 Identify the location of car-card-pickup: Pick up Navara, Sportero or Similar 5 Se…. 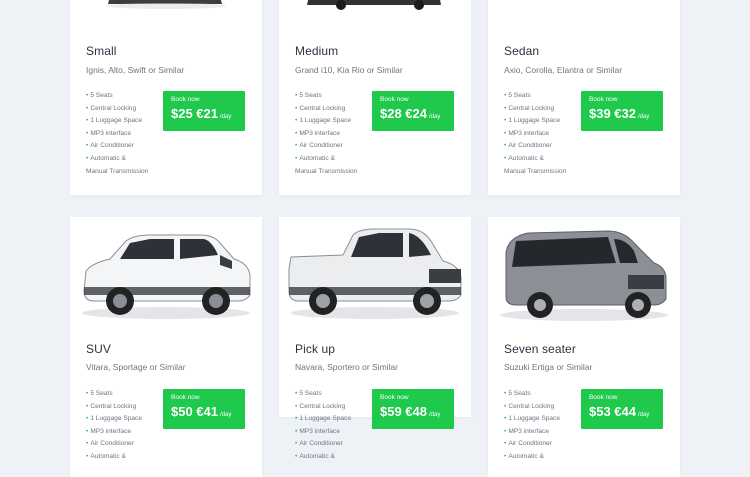
(375, 338).